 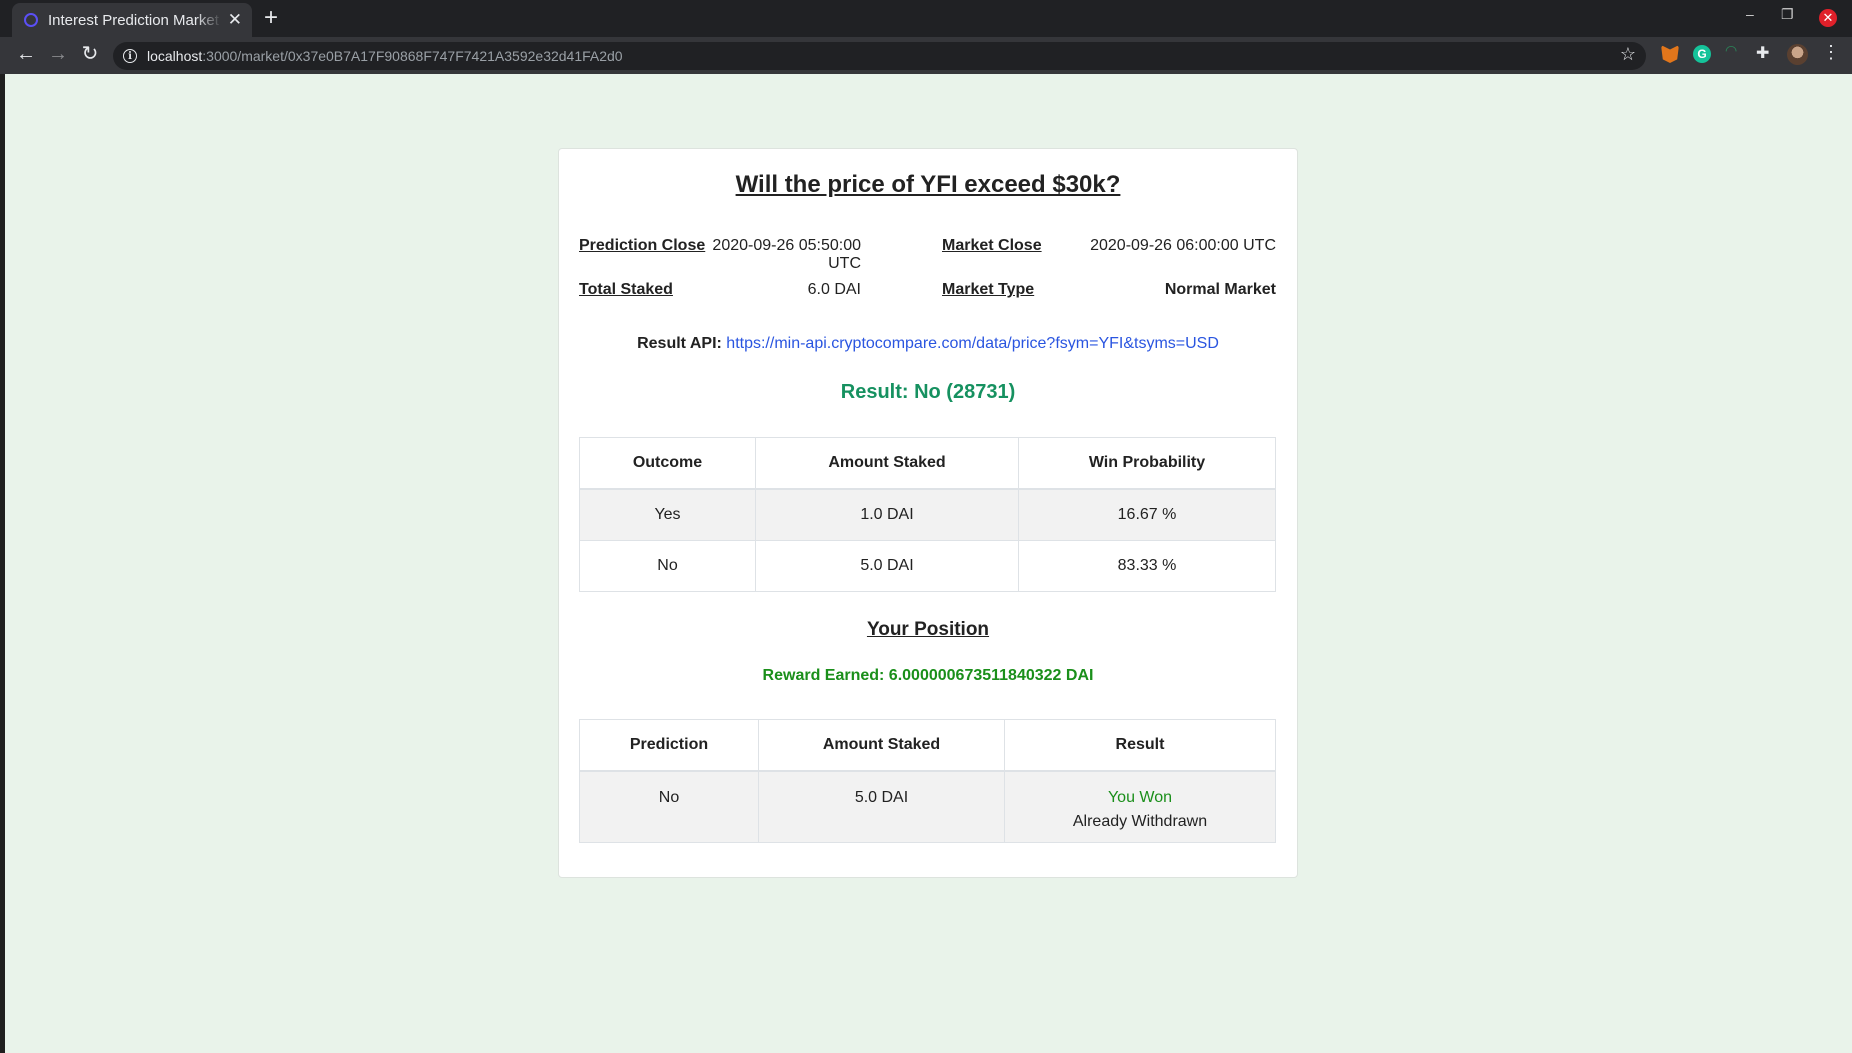 I want to click on new-tab-button: +, so click(x=271, y=18).